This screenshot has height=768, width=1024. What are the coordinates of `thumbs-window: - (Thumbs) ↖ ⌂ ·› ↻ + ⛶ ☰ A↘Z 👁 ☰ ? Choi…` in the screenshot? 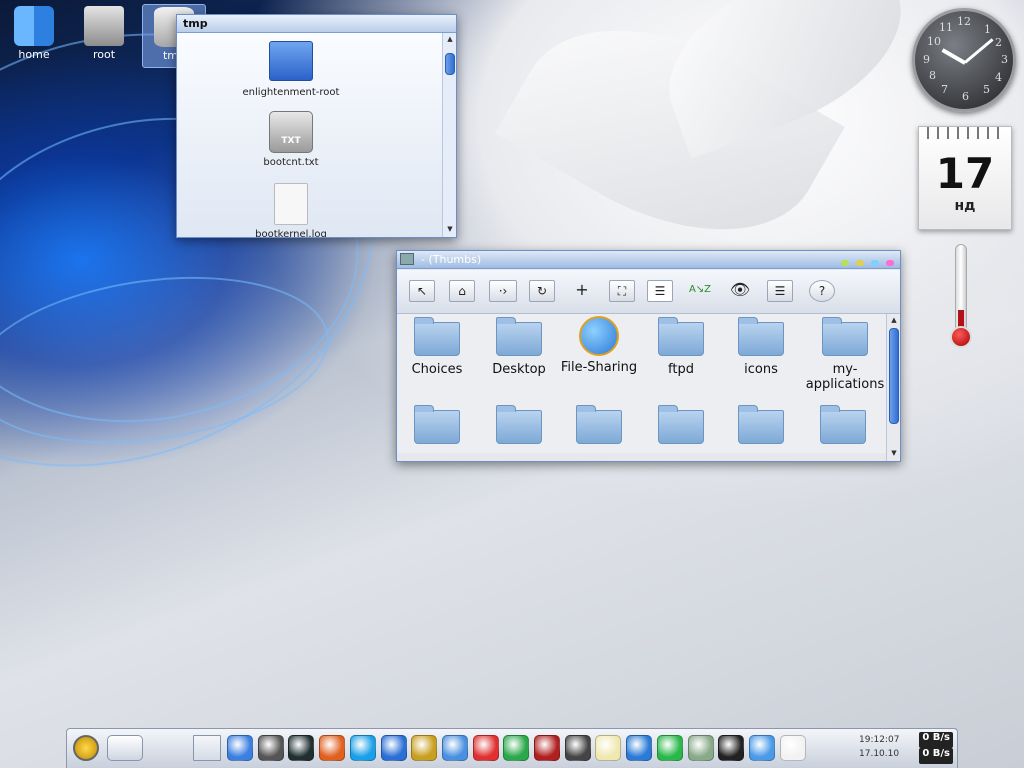 It's located at (648, 356).